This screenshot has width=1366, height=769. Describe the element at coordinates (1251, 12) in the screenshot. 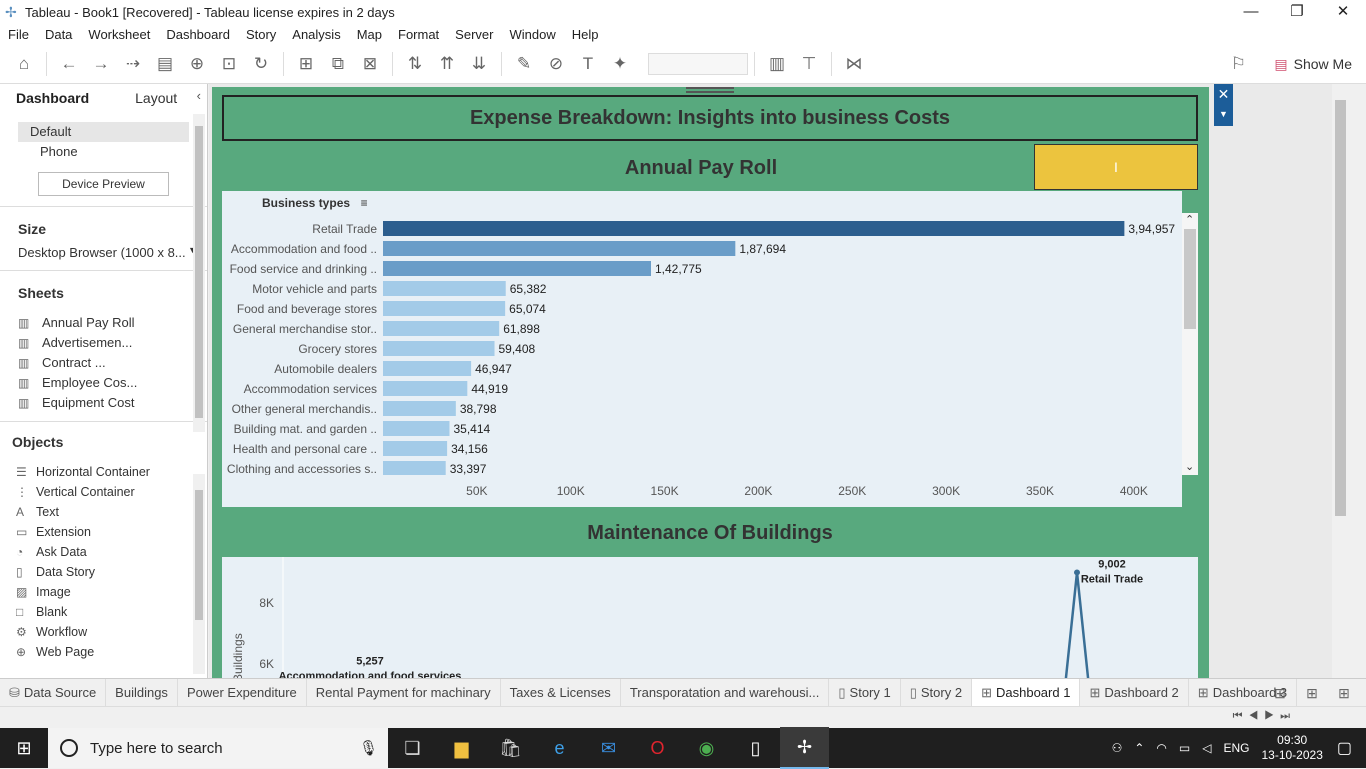

I see `minimize-icon: —` at that location.